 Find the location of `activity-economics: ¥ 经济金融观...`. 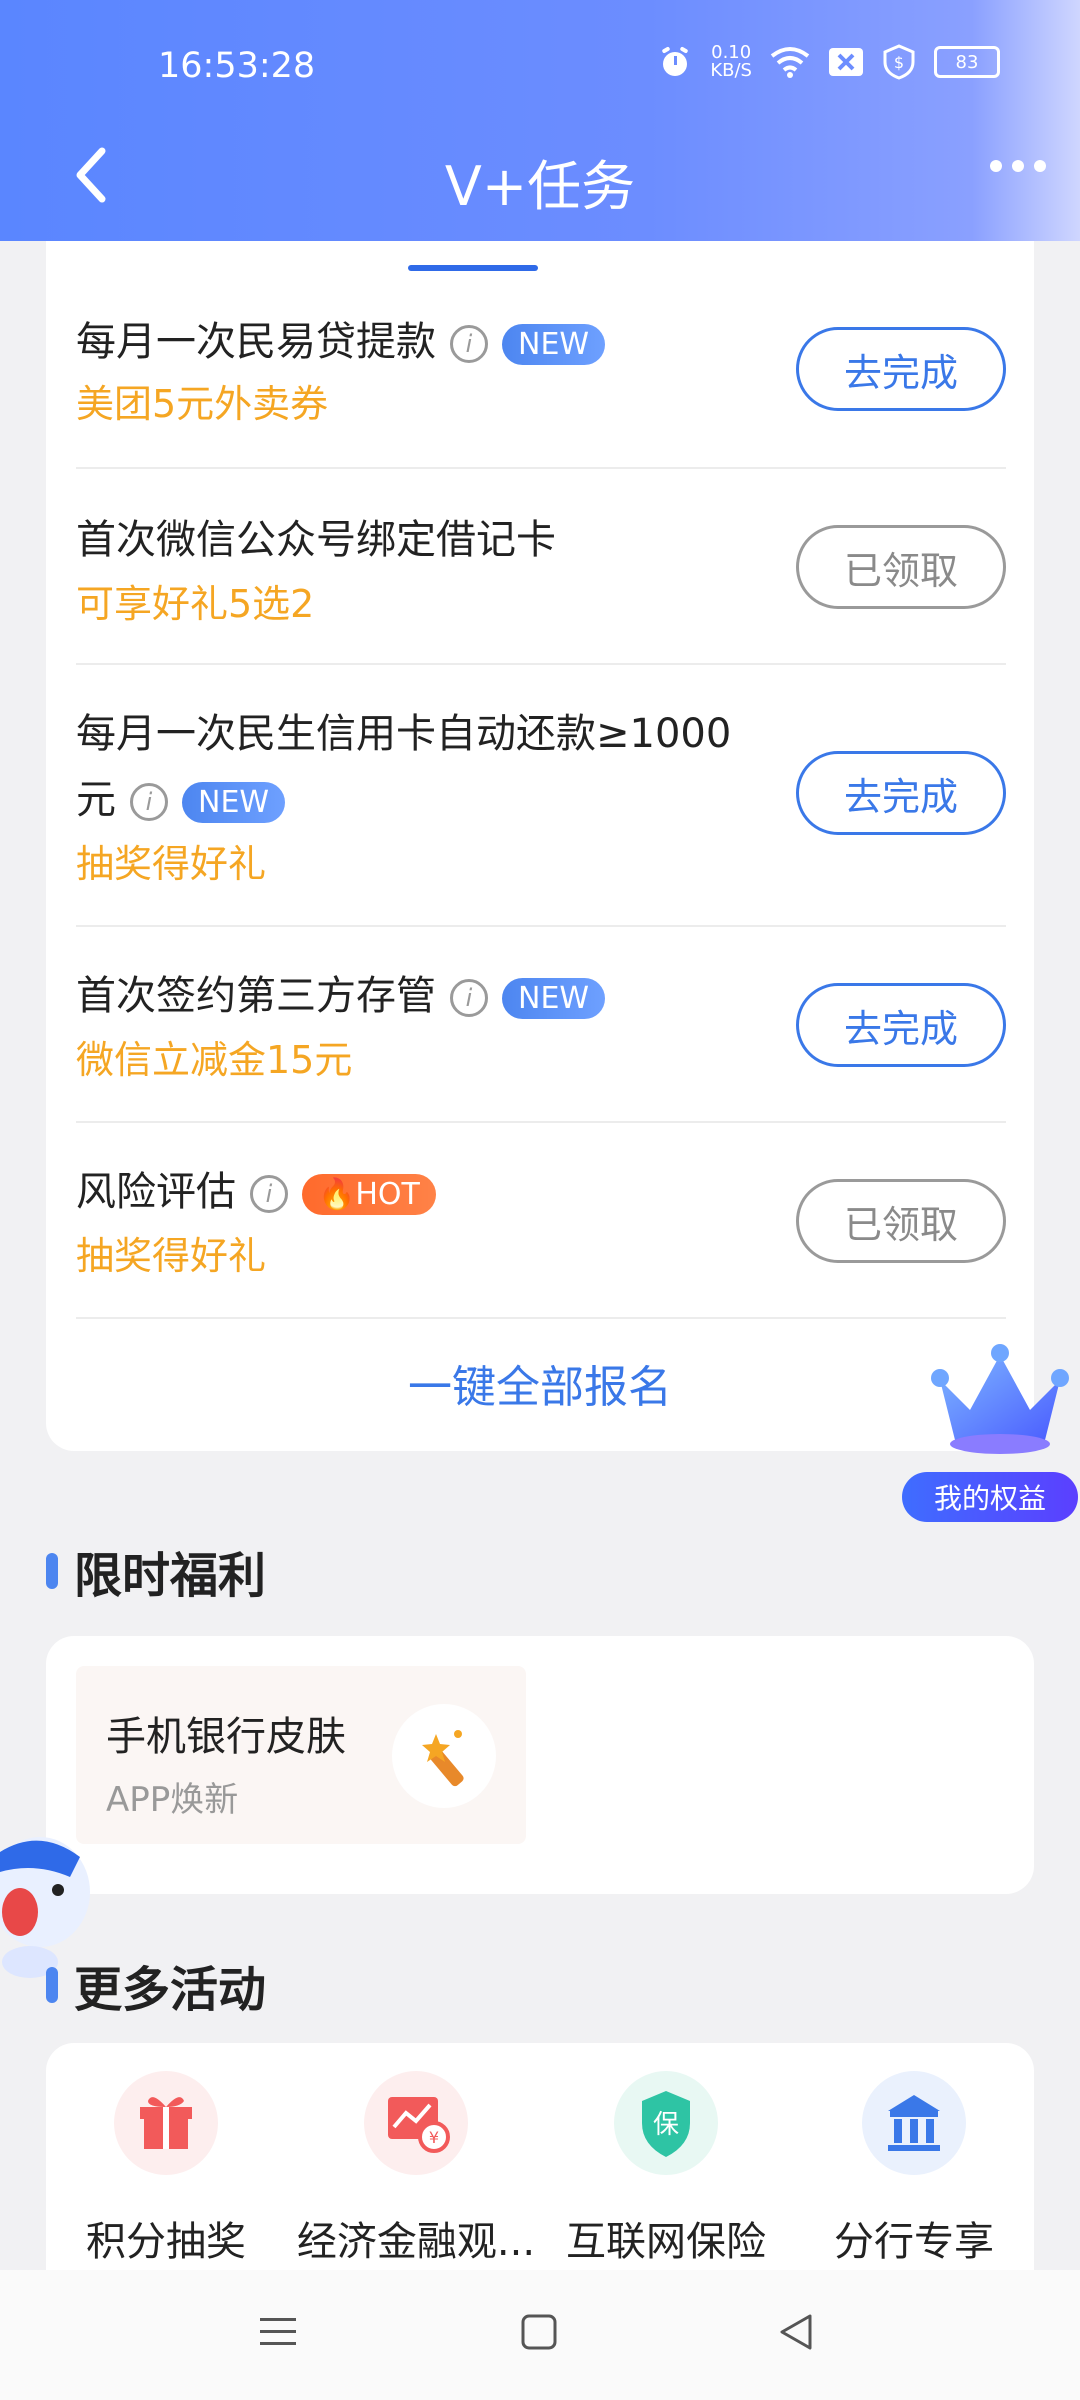

activity-economics: ¥ 经济金融观... is located at coordinates (416, 2169).